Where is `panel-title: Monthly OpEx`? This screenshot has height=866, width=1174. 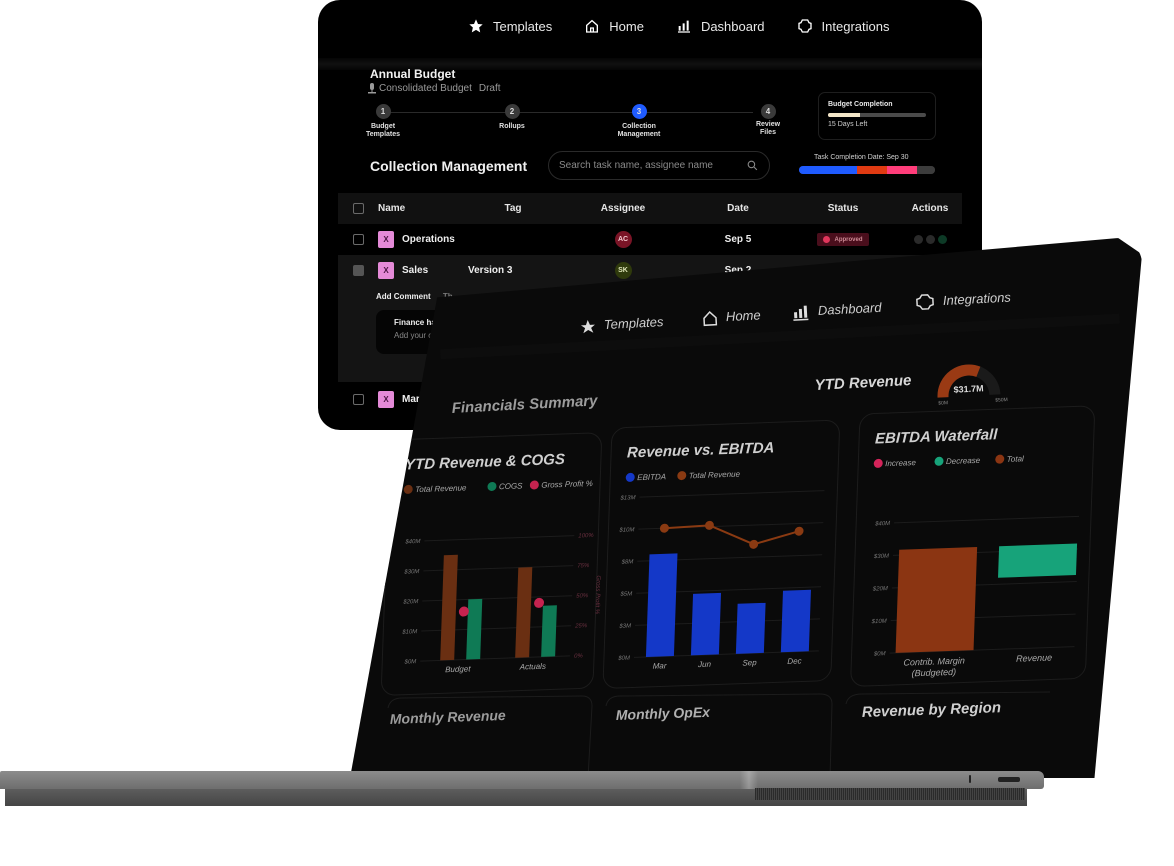
panel-title: Monthly OpEx is located at coordinates (664, 713).